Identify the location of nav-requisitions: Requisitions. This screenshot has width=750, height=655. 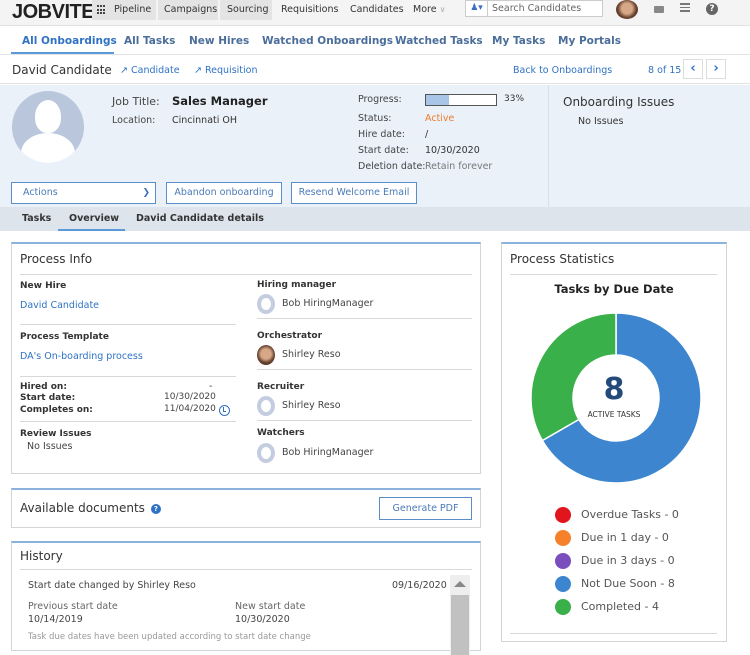
(309, 10).